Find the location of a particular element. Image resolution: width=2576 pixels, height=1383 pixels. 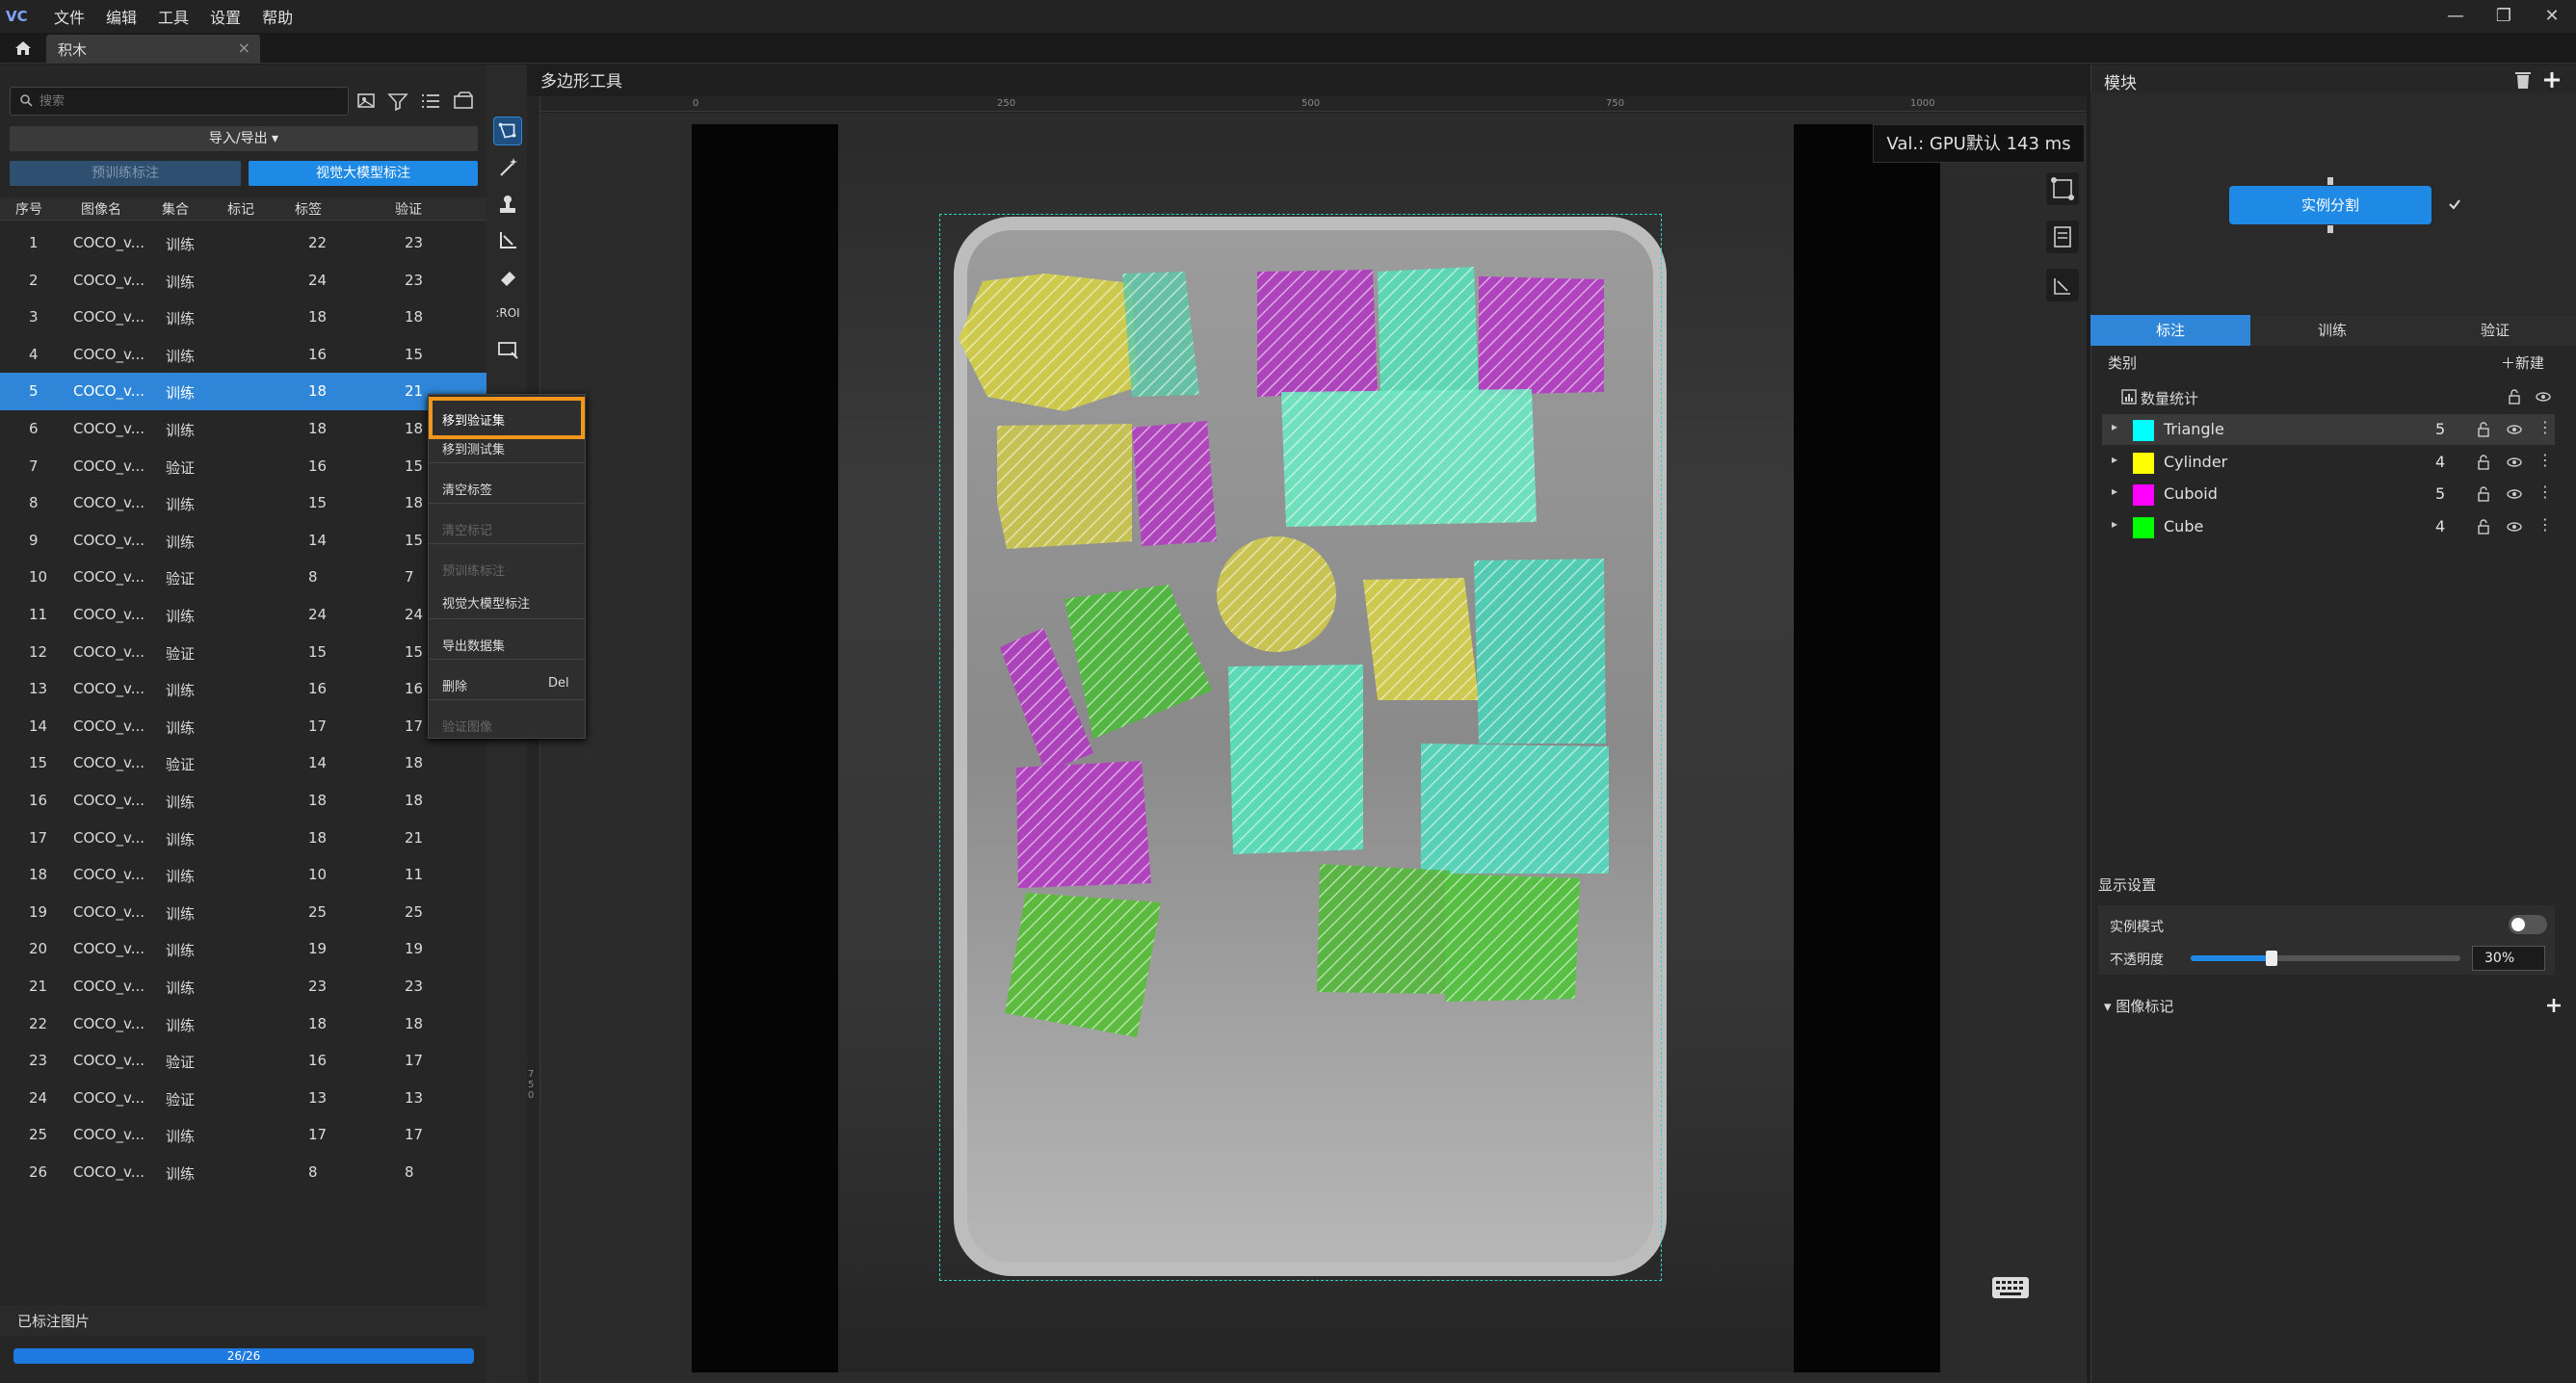

table-row: 20 COCO_v... 训练 19 19 is located at coordinates (243, 949).